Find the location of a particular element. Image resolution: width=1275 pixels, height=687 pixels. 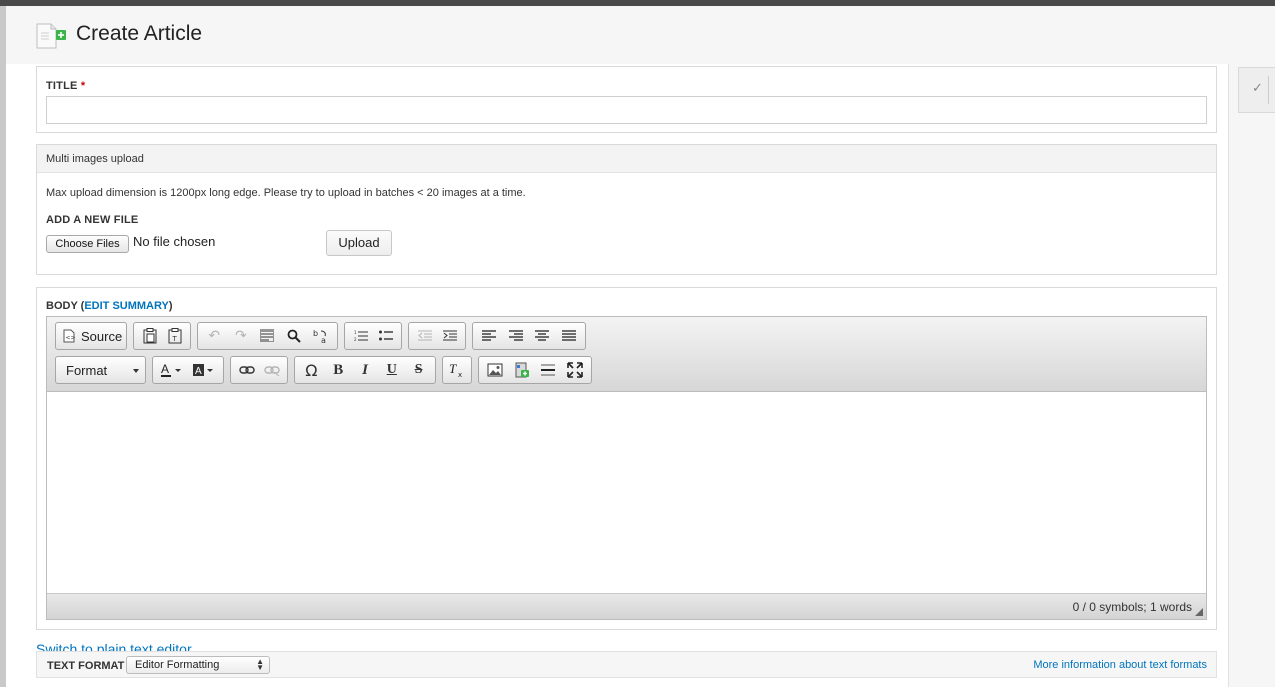

text-color-button: A is located at coordinates (172, 370).